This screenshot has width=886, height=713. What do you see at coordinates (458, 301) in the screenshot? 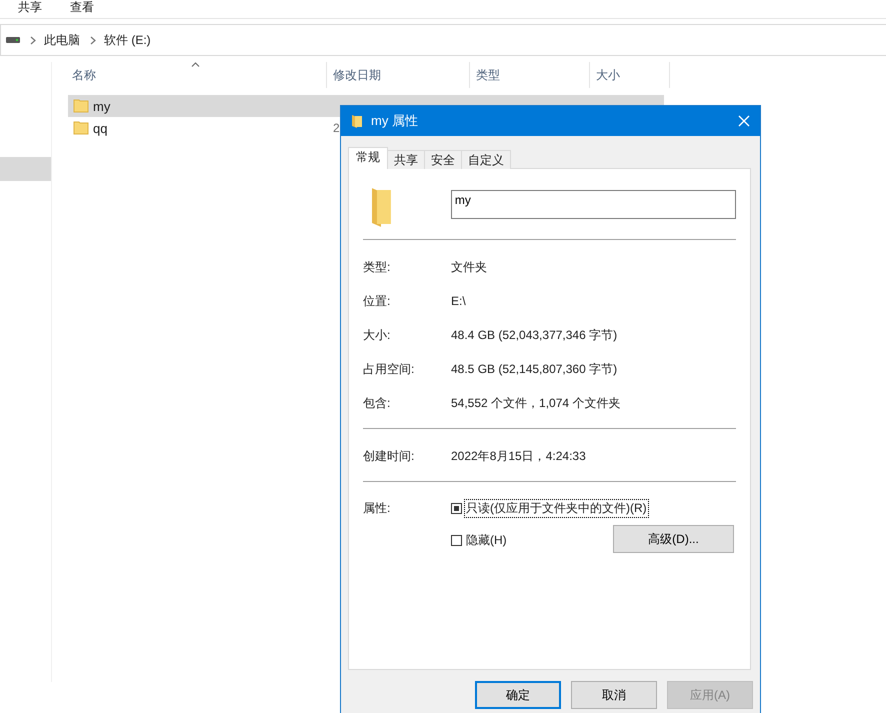
I see `property-value: E:\` at bounding box center [458, 301].